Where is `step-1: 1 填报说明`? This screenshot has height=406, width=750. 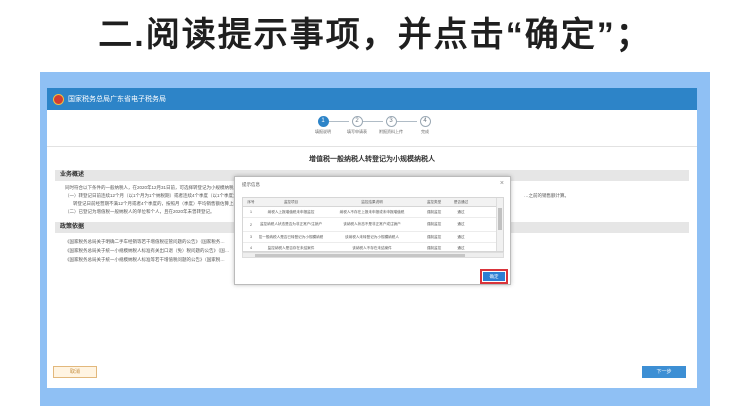 step-1: 1 填报说明 is located at coordinates (323, 125).